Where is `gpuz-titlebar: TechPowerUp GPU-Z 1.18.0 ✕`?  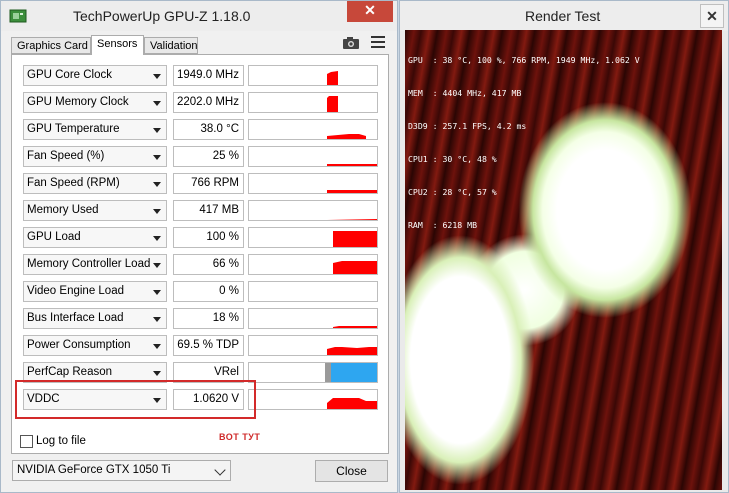
gpuz-titlebar: TechPowerUp GPU-Z 1.18.0 ✕ is located at coordinates (199, 16).